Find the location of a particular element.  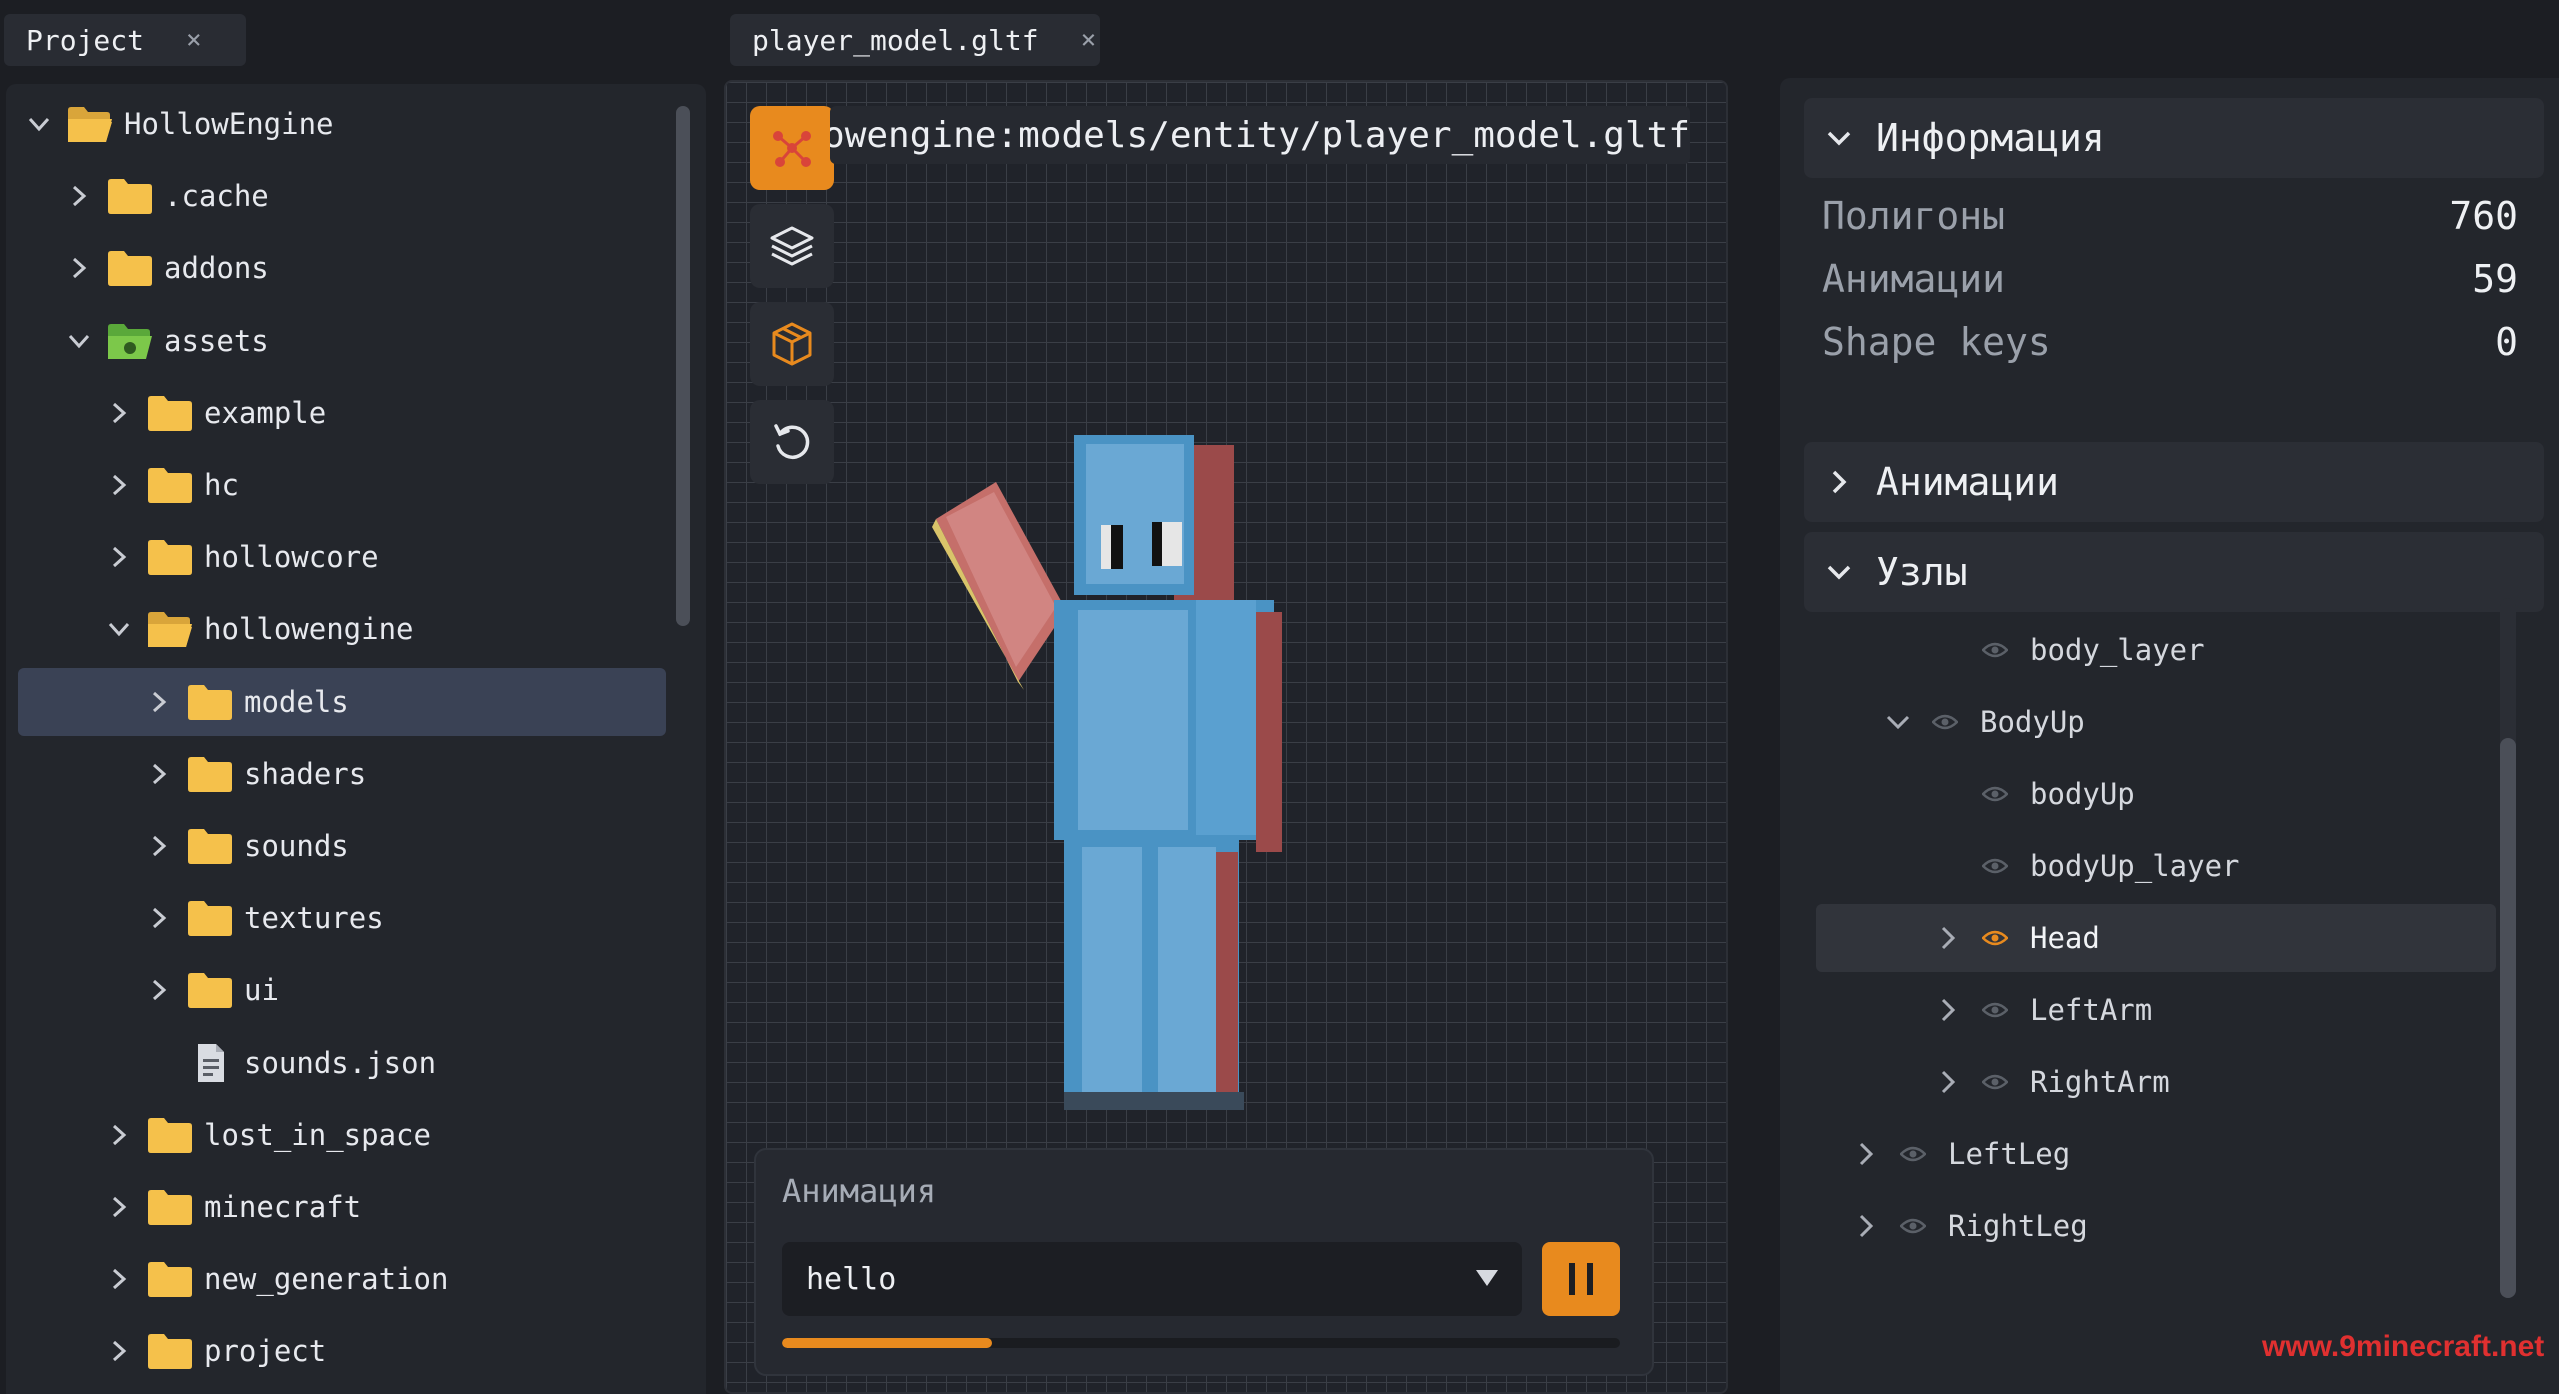

node-leftleg: LeftLeg is located at coordinates (1961, 1154).